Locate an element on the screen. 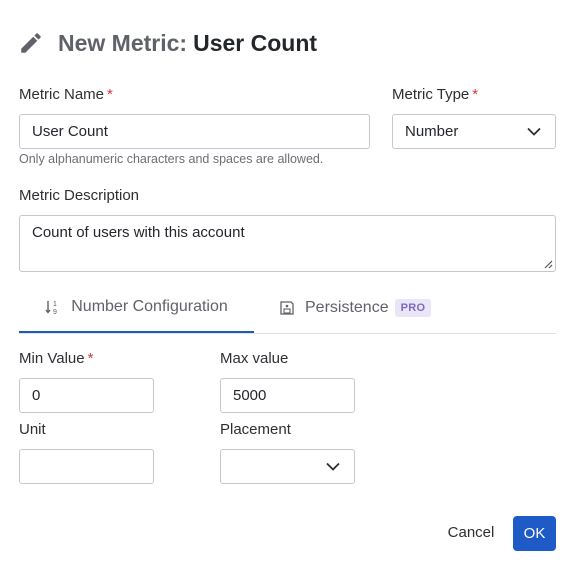  unit-input is located at coordinates (86, 466).